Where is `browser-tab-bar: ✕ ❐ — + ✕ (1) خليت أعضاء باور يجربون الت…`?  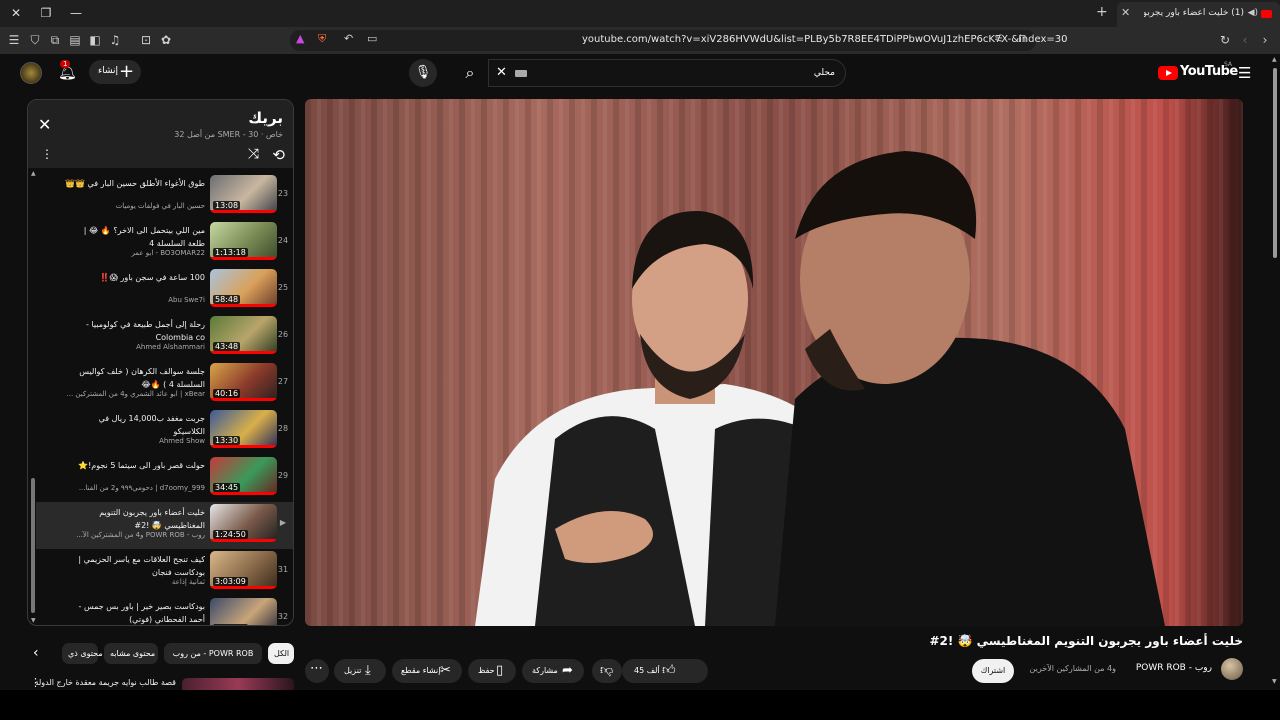 browser-tab-bar: ✕ ❐ — + ✕ (1) خليت أعضاء باور يجربون الت… is located at coordinates (640, 13).